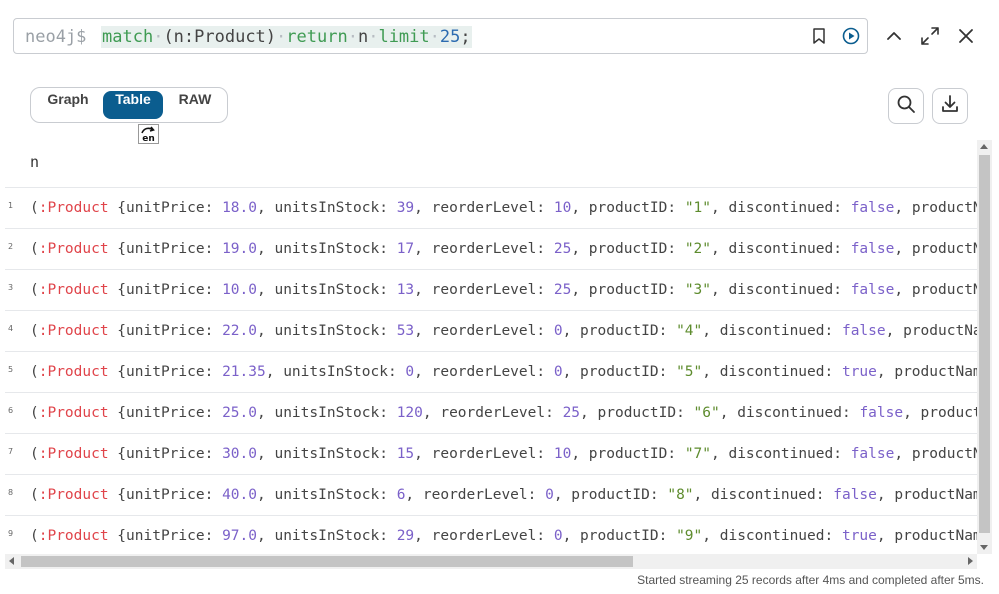 Image resolution: width=999 pixels, height=594 pixels. I want to click on query-token: 25, so click(450, 37).